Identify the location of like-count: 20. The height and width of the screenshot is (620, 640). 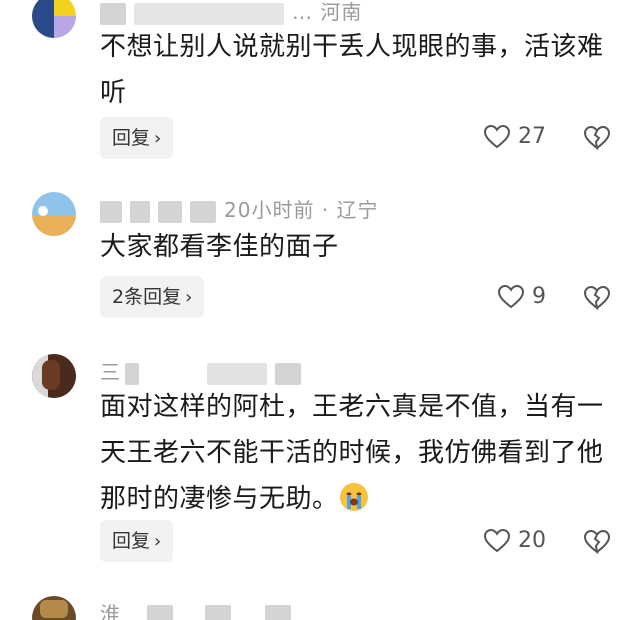
(532, 540).